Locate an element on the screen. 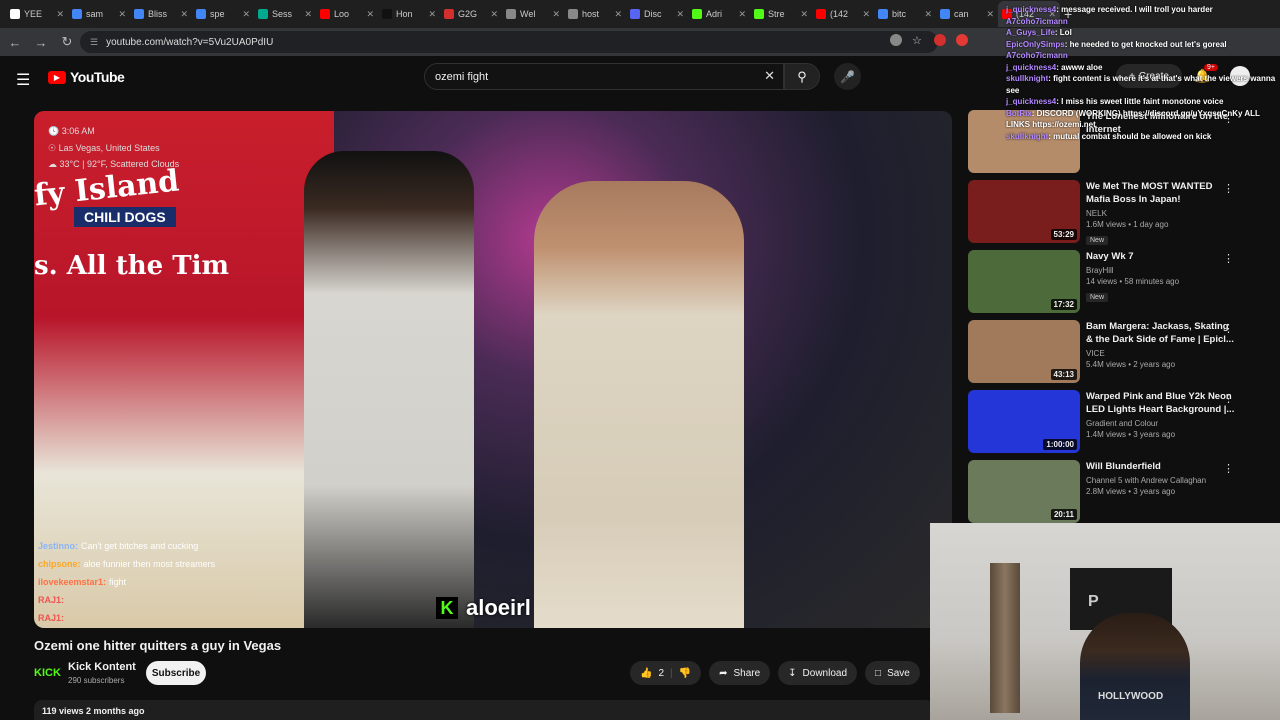 This screenshot has height=720, width=1280. video-thumbnail: 53:29 is located at coordinates (1024, 211).